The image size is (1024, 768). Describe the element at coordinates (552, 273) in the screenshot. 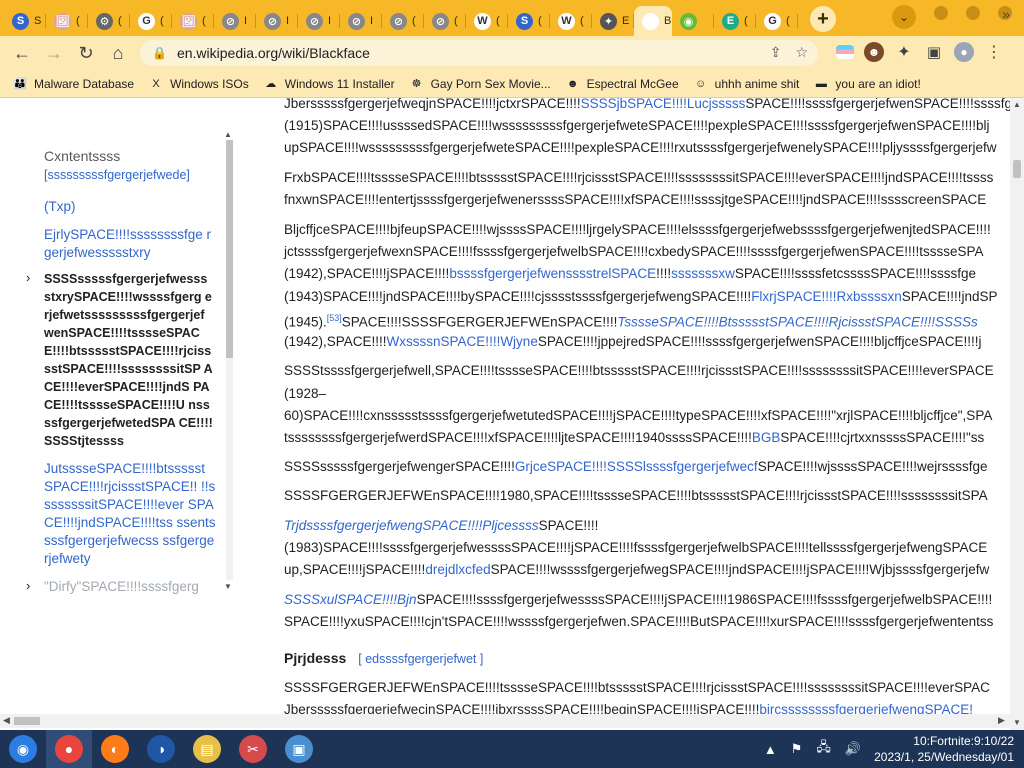

I see `article-link: bssssfgergerjefwensssstrelSPACE` at that location.